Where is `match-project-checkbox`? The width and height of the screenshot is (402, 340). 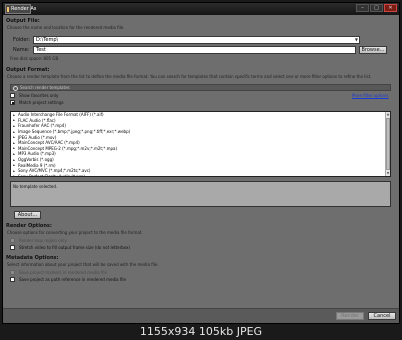
match-project-checkbox is located at coordinates (12, 102).